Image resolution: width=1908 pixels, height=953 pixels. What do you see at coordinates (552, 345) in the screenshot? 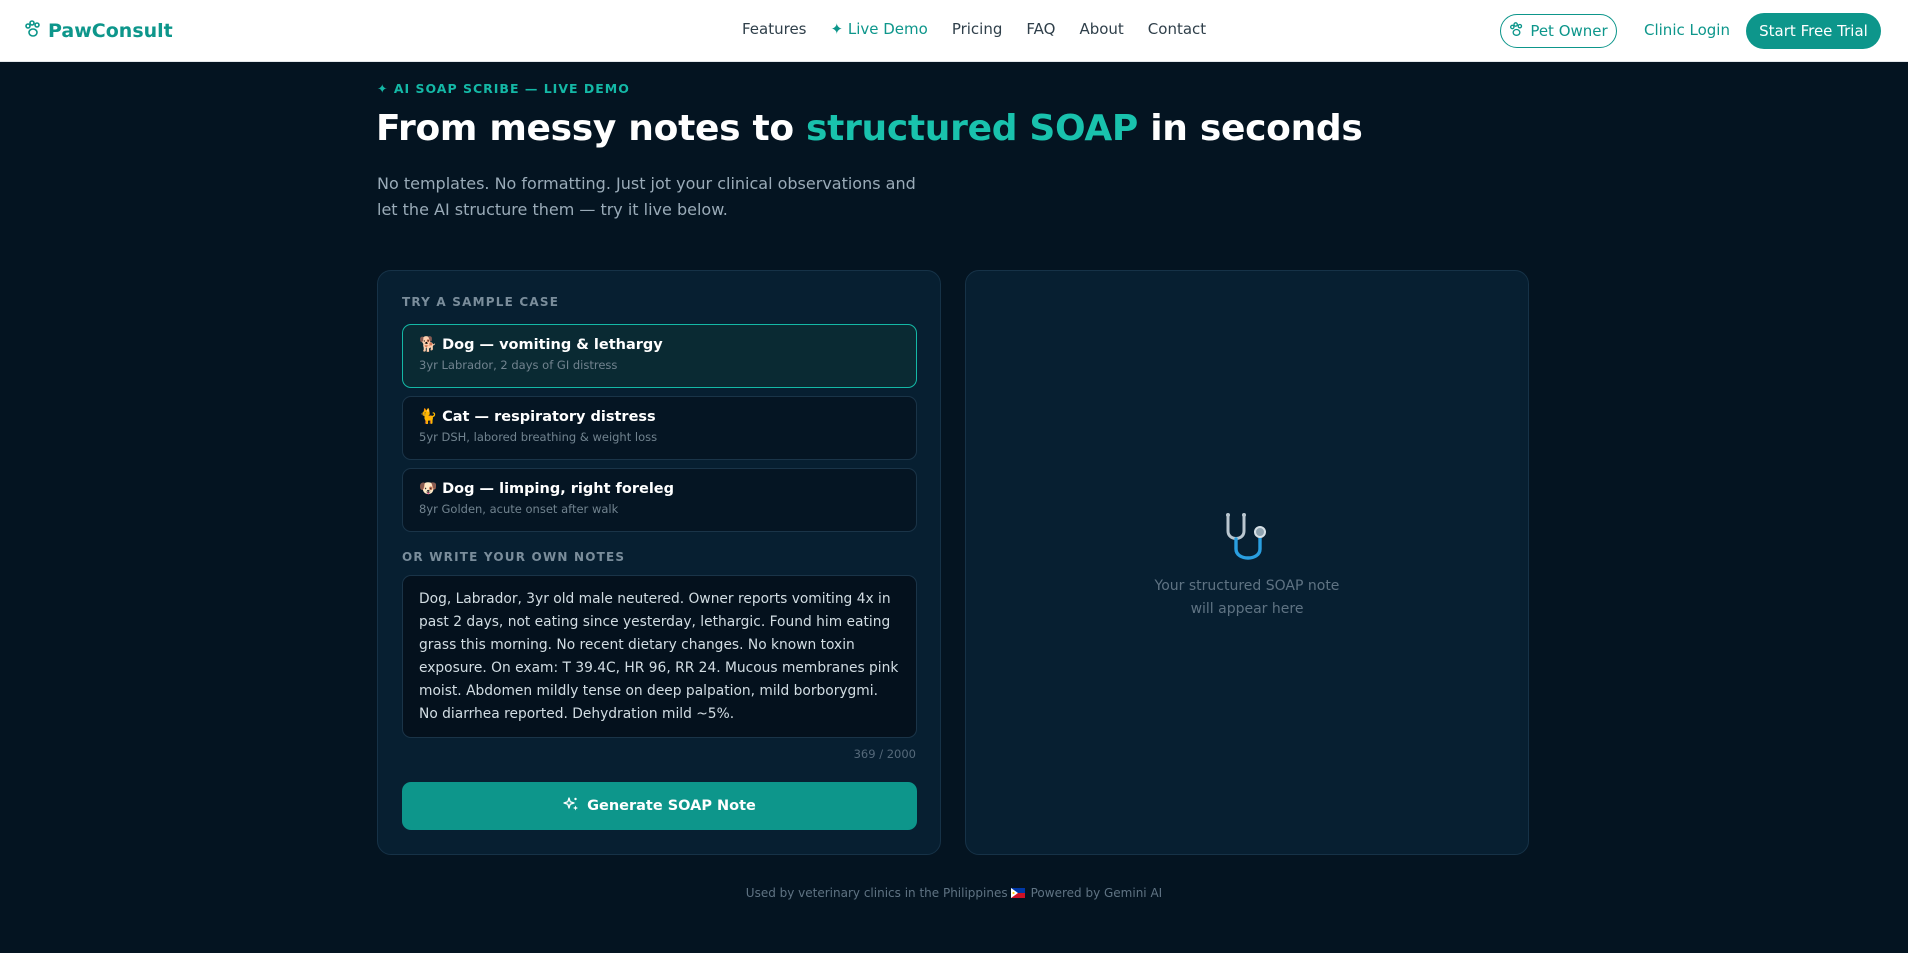
I see `sample-case-title: Dog — vomiting & lethargy` at bounding box center [552, 345].